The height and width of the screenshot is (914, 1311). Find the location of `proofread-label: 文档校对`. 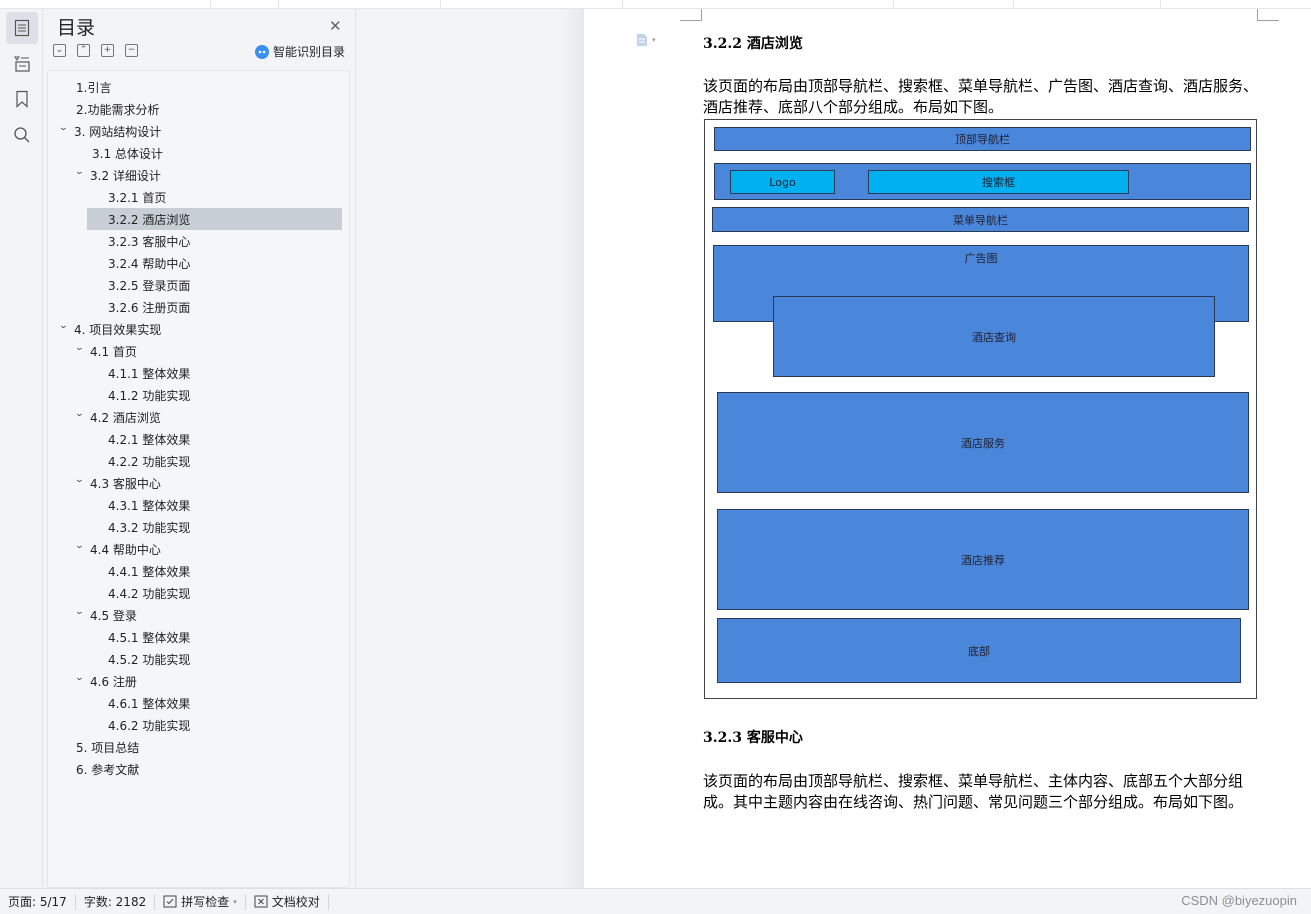

proofread-label: 文档校对 is located at coordinates (295, 902).